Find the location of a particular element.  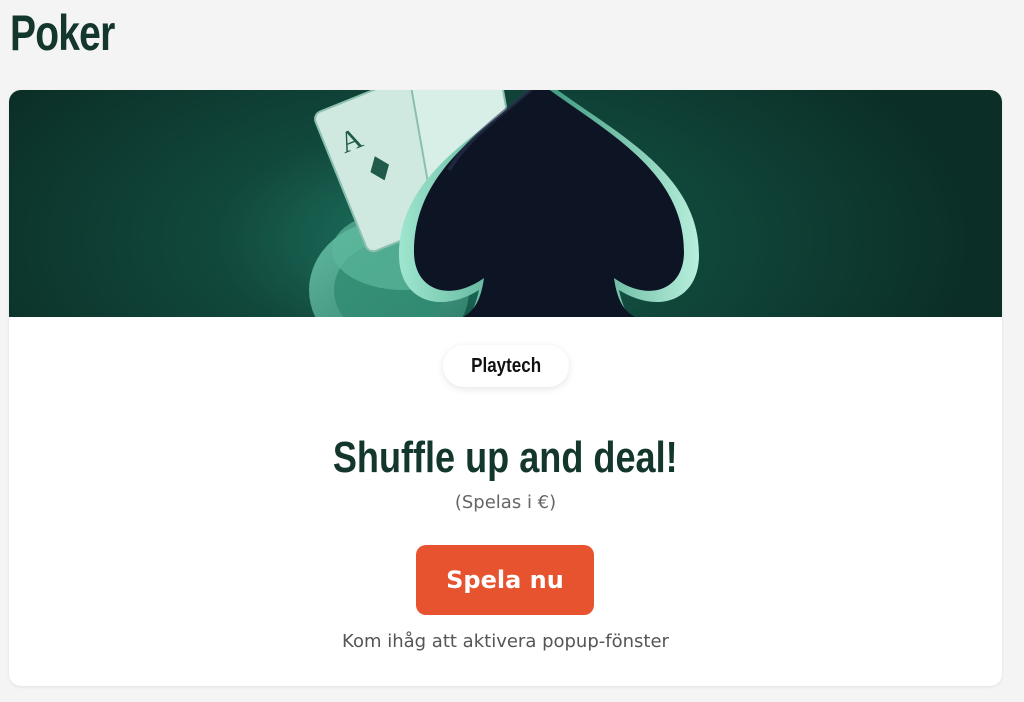

provider-label: Playtech is located at coordinates (506, 365).